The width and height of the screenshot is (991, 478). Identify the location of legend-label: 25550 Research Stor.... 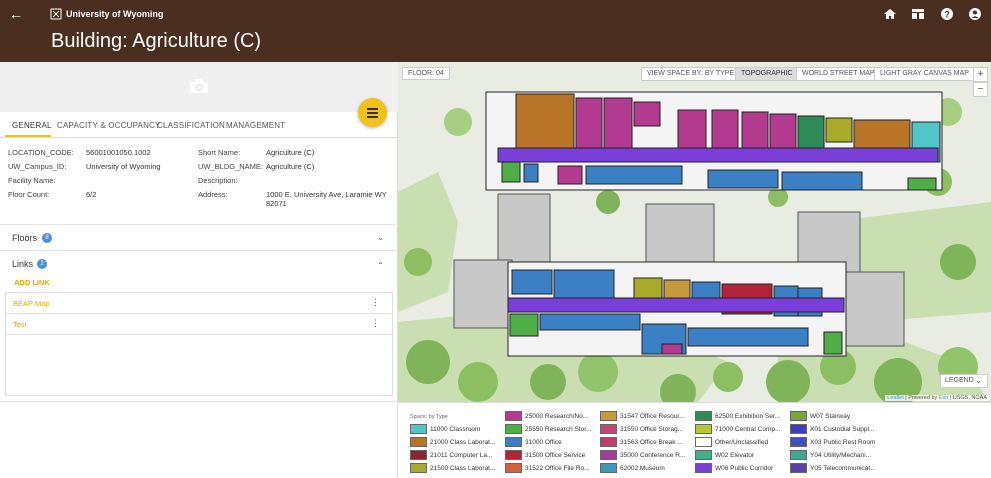
(558, 429).